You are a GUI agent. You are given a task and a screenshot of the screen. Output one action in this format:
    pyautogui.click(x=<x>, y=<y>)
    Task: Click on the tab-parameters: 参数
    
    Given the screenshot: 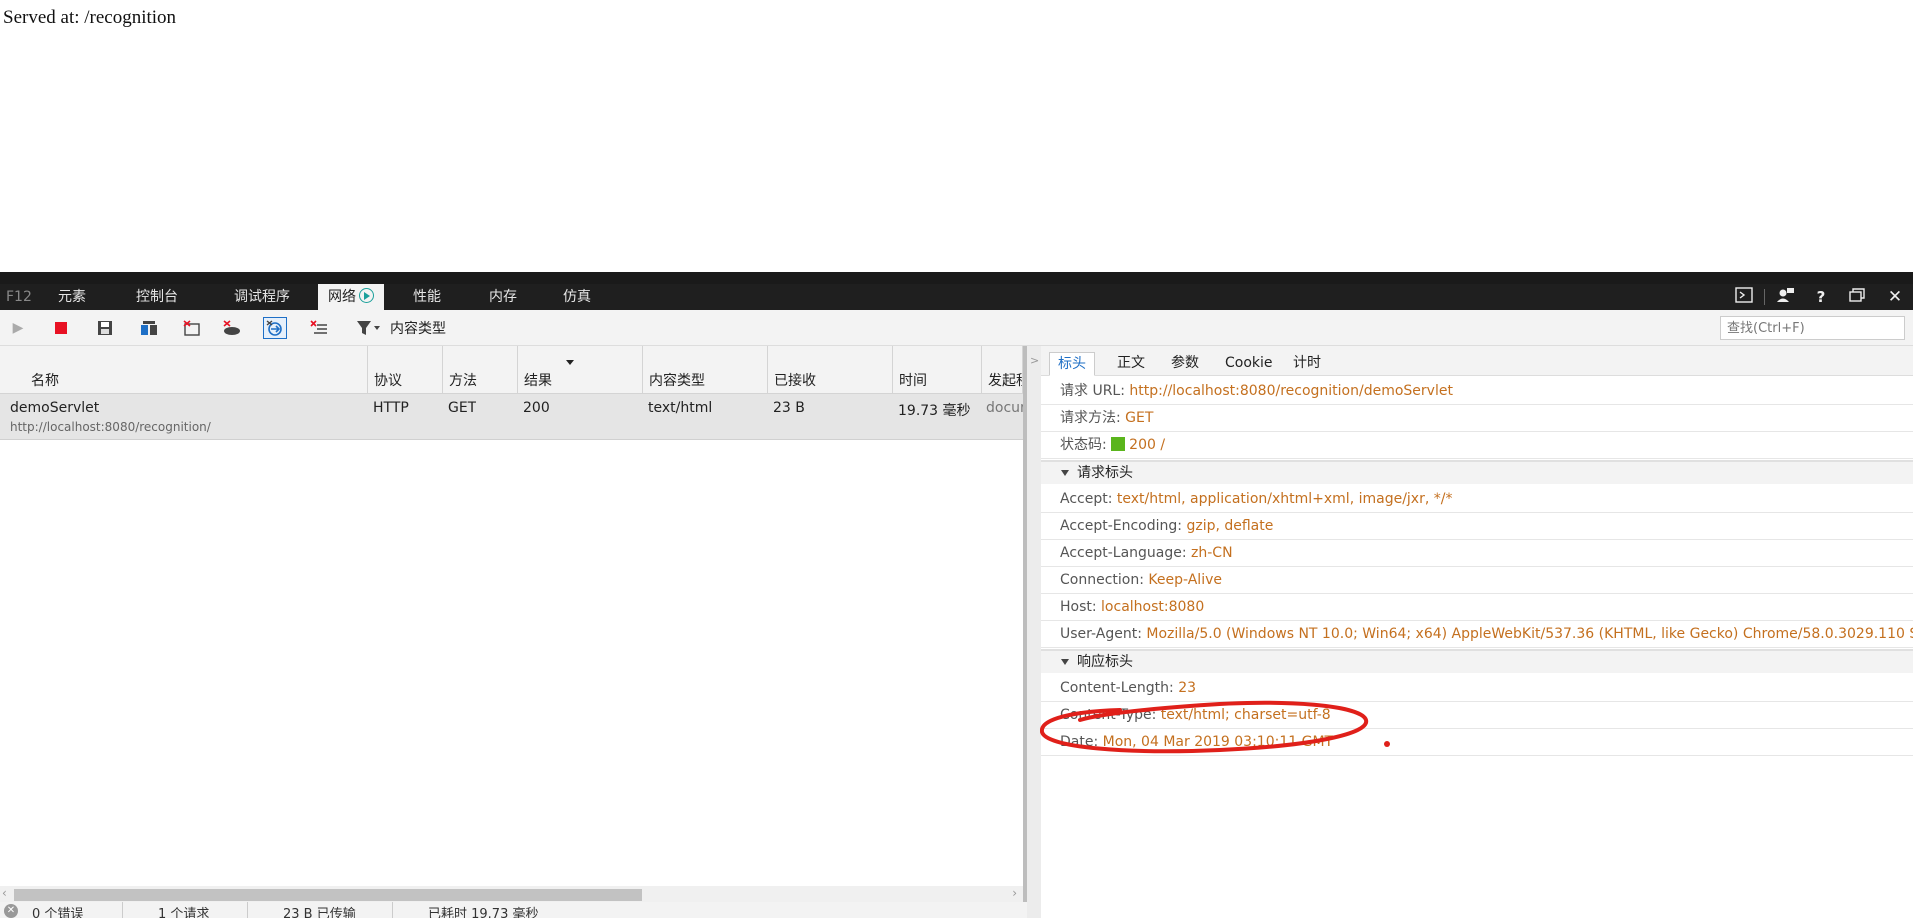 What is the action you would take?
    pyautogui.click(x=1185, y=364)
    